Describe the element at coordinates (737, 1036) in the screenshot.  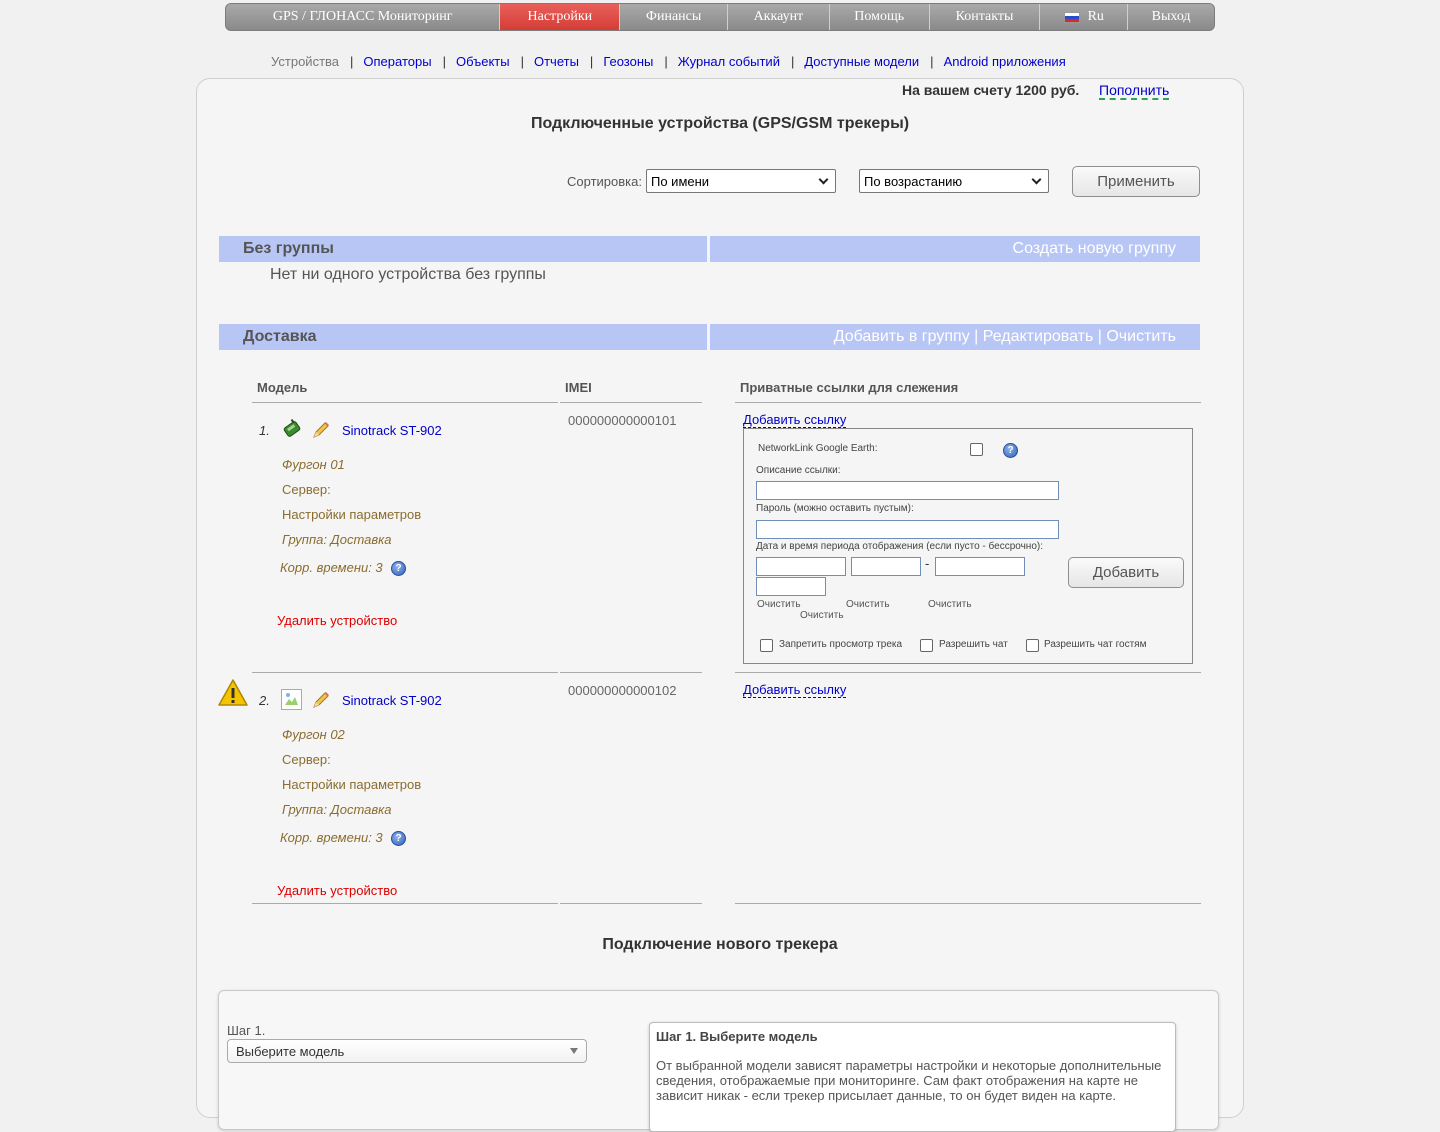
I see `step-info-title: Шаг 1. Выберите модель` at that location.